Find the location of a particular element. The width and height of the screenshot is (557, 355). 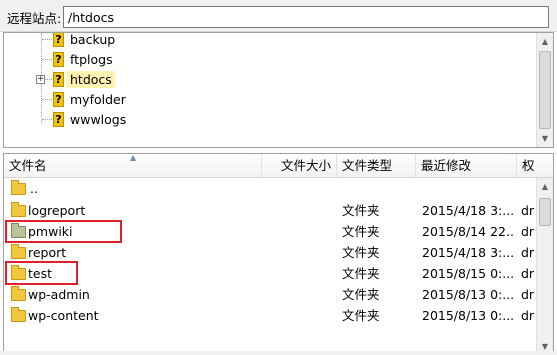

file-row: pmwiki 文件夹 2015/8/14 22... dr is located at coordinates (271, 231).